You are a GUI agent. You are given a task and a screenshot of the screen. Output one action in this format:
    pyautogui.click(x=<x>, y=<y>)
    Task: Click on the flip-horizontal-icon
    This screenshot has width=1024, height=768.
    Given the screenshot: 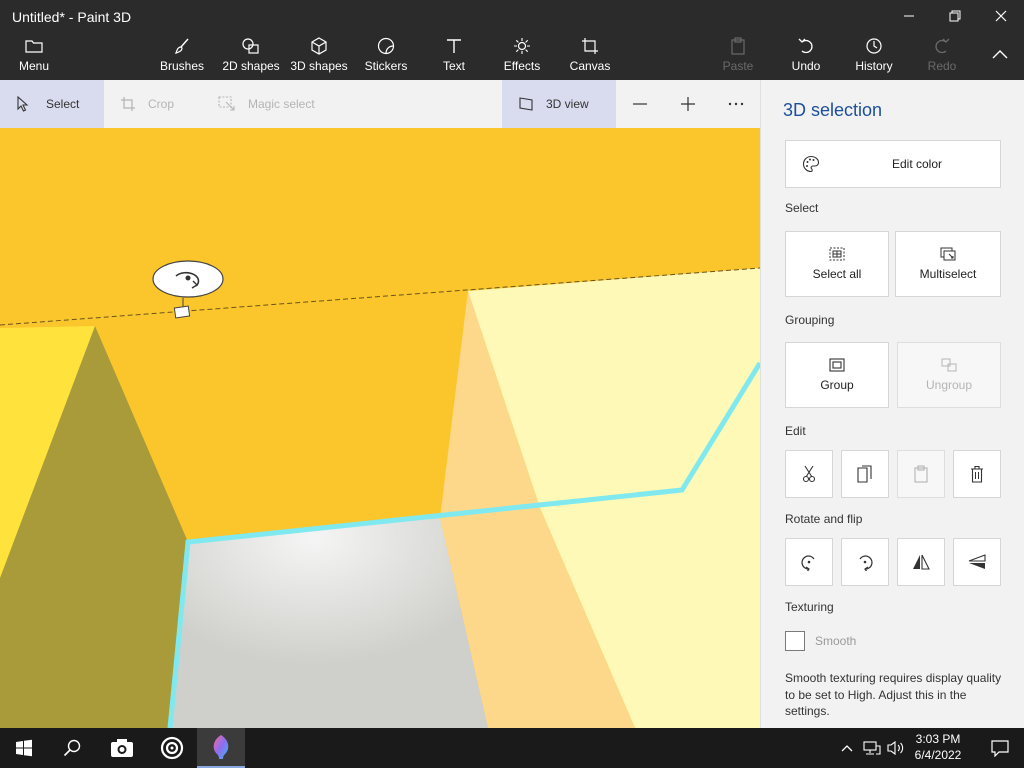 What is the action you would take?
    pyautogui.click(x=921, y=562)
    